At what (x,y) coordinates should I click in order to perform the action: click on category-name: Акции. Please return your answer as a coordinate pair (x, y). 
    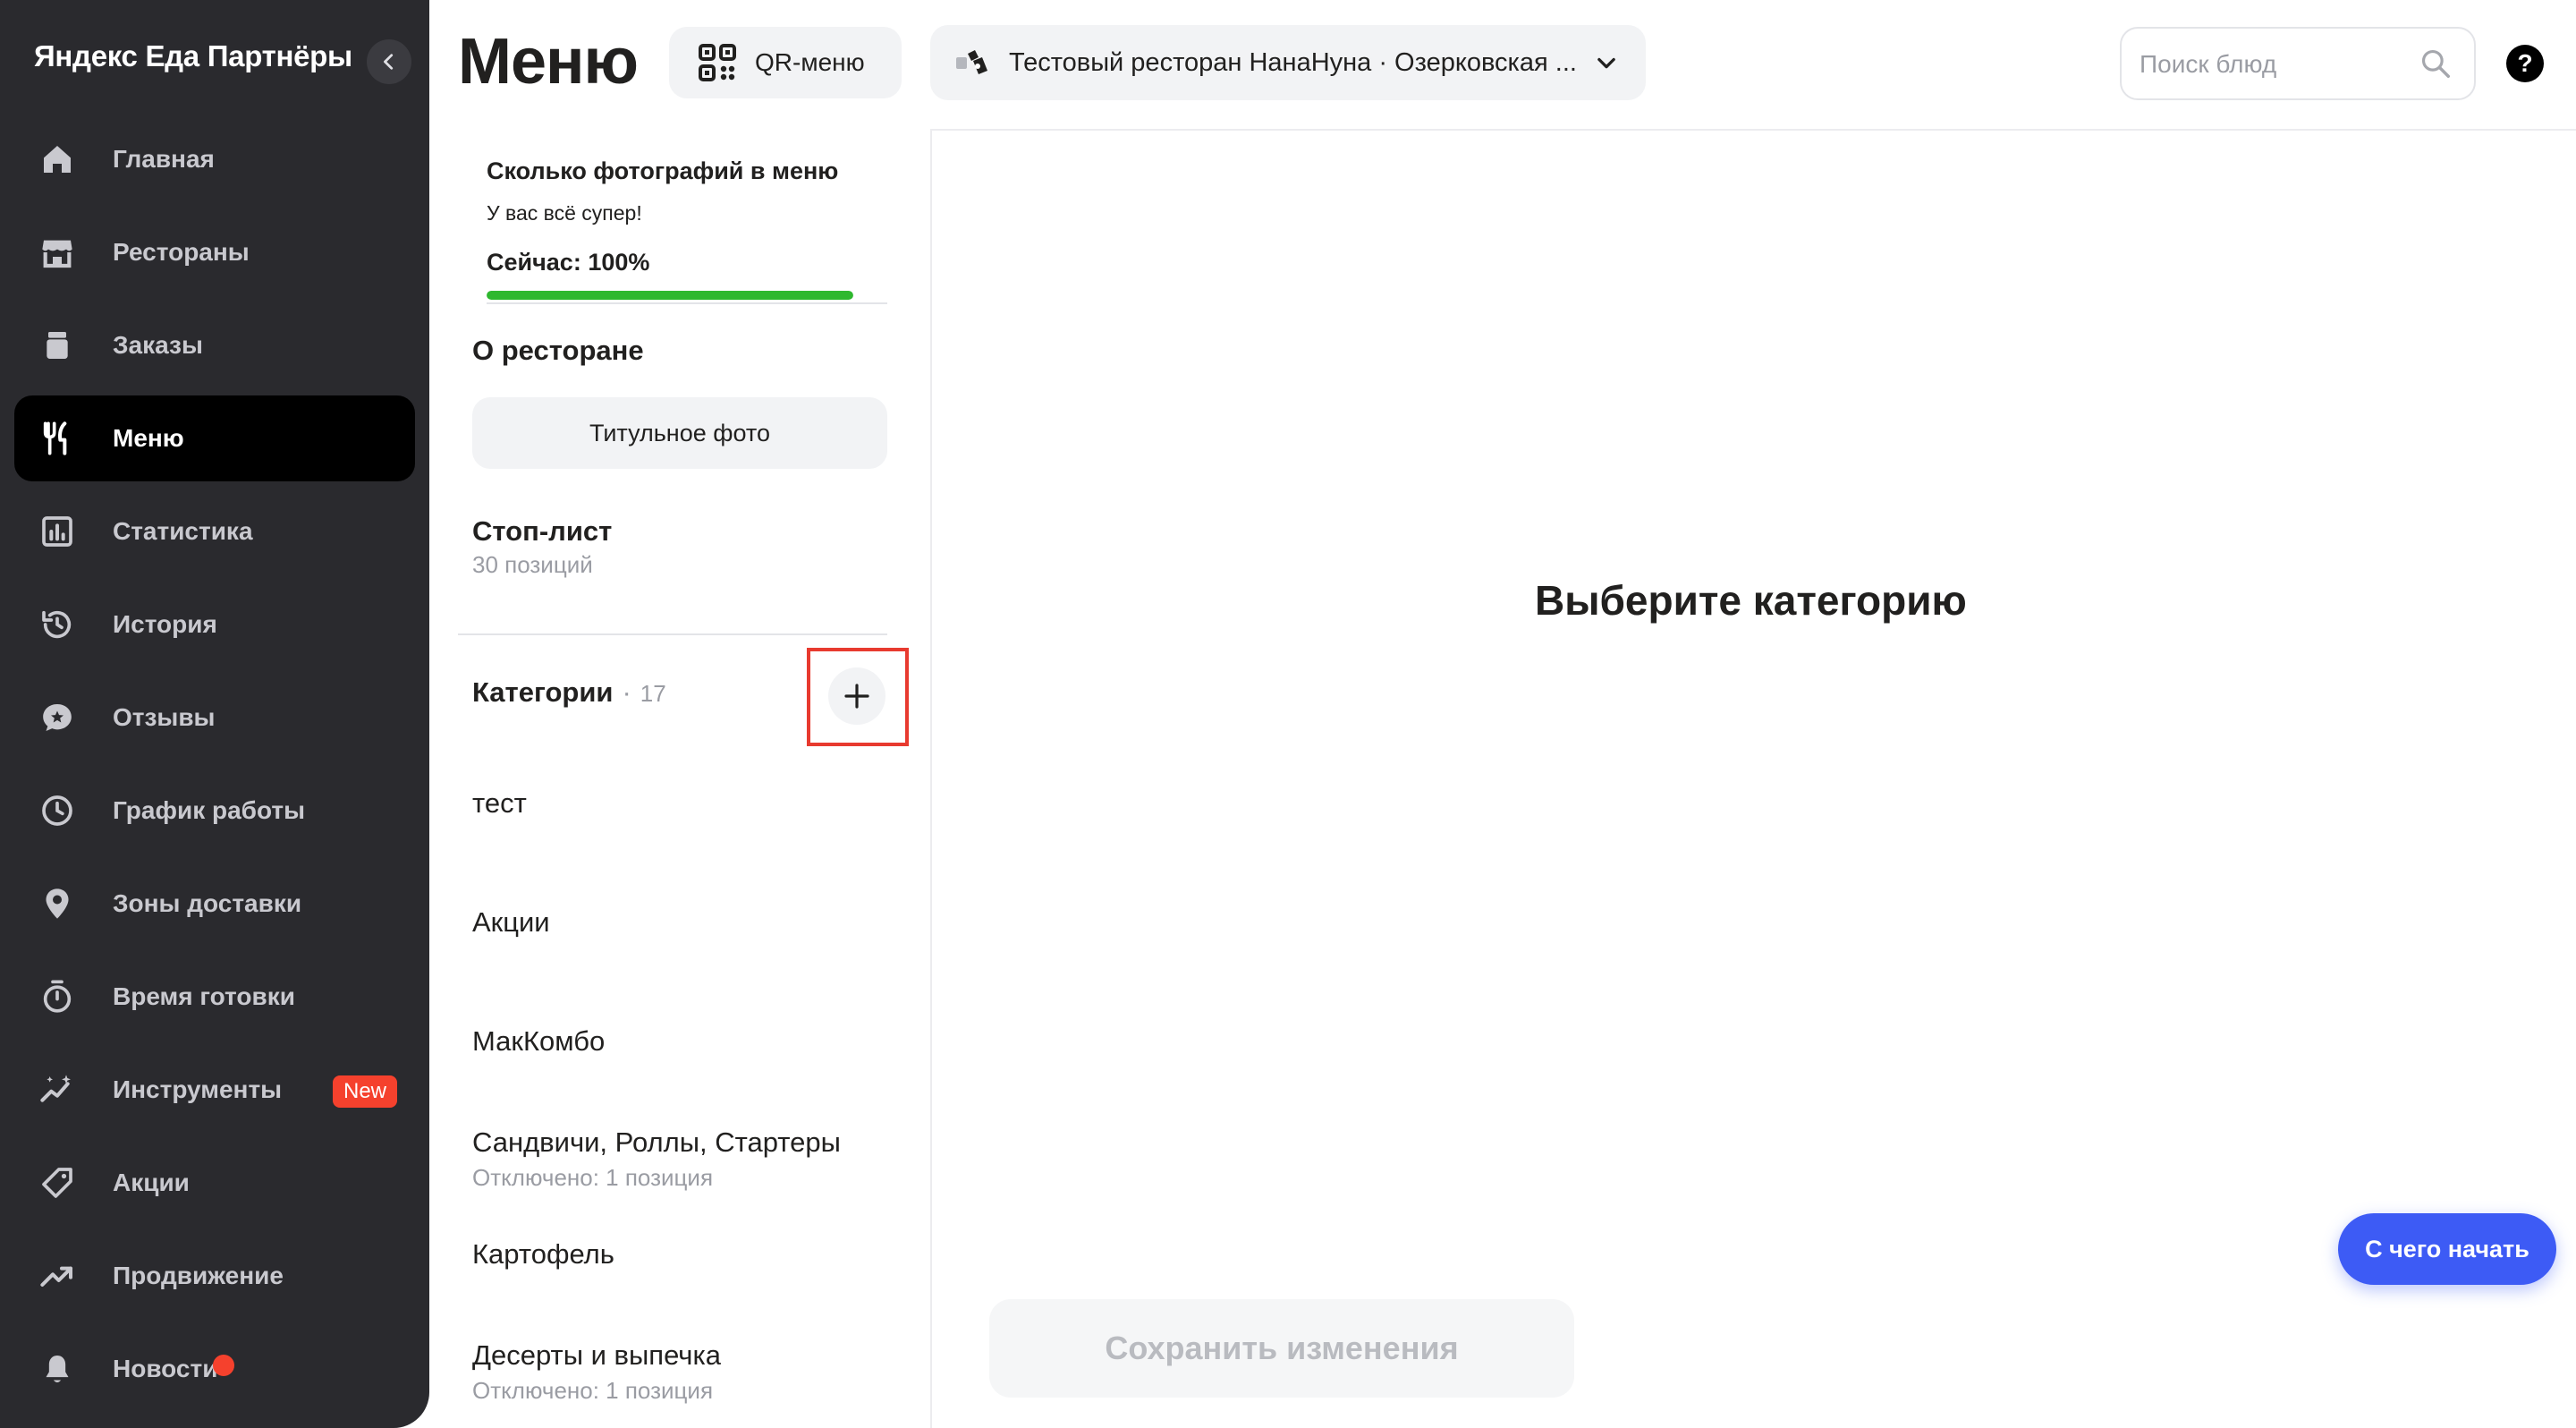
    Looking at the image, I should click on (511, 922).